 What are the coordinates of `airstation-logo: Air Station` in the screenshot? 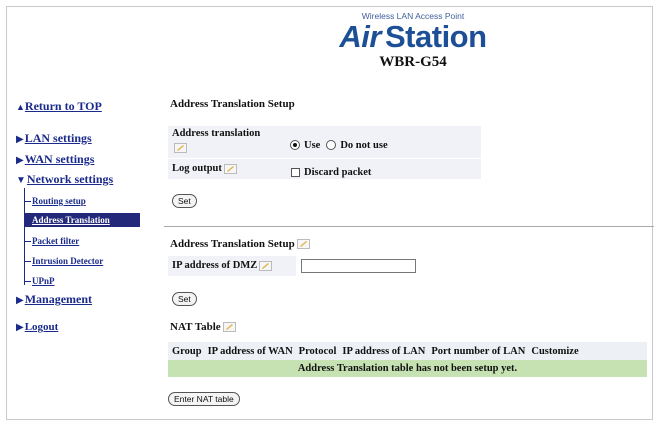 It's located at (413, 37).